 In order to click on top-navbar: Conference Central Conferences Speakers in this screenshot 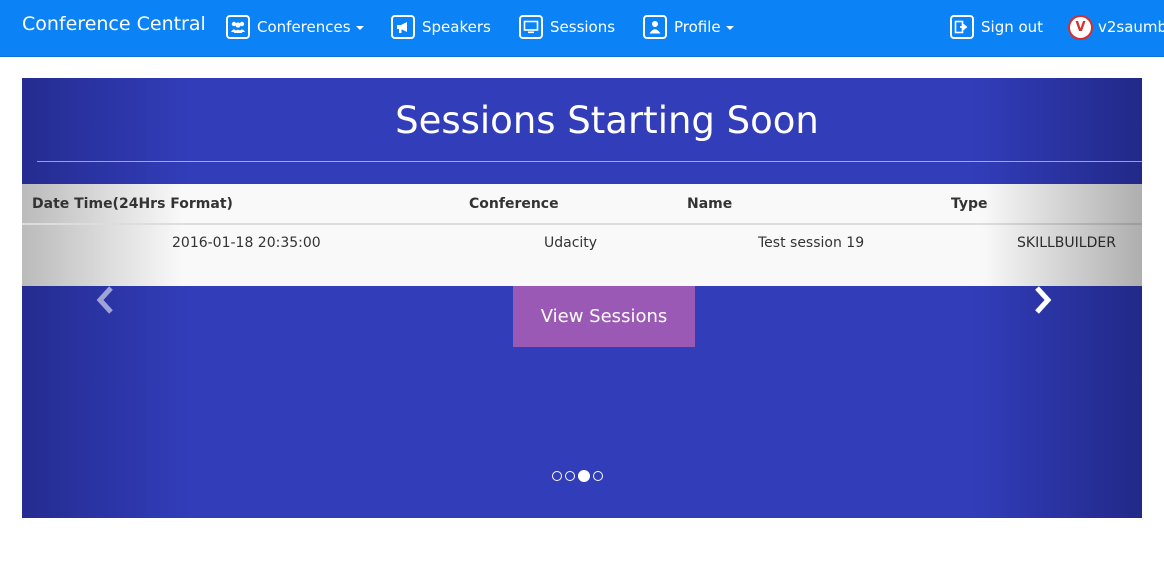, I will do `click(582, 28)`.